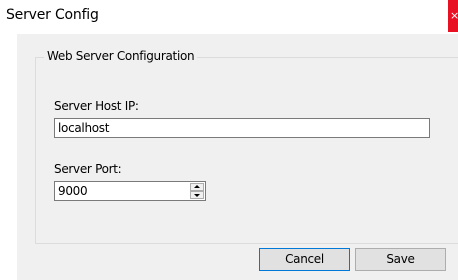 Image resolution: width=458 pixels, height=280 pixels. I want to click on group-legend: Web Server Configuration, so click(121, 56).